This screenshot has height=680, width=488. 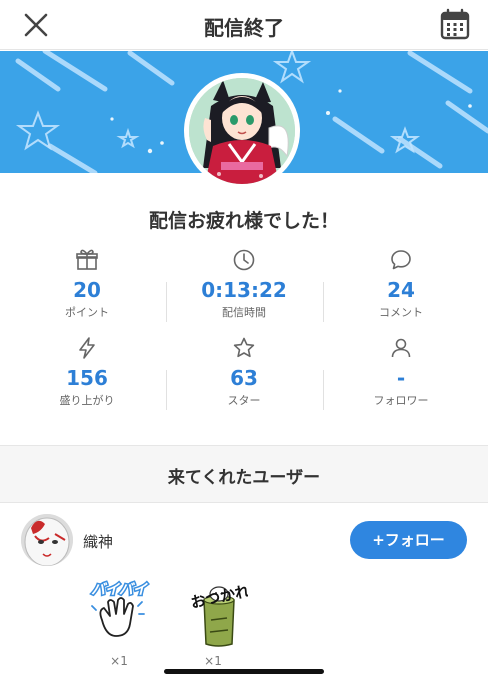 What do you see at coordinates (401, 378) in the screenshot?
I see `stat-value: -` at bounding box center [401, 378].